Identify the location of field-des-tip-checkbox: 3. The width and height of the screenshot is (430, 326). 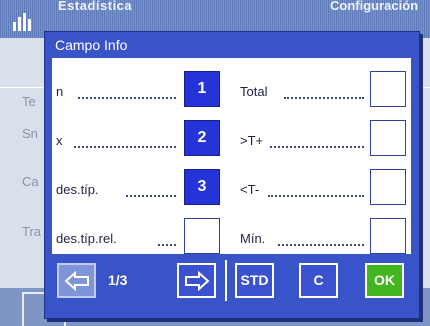
(202, 187).